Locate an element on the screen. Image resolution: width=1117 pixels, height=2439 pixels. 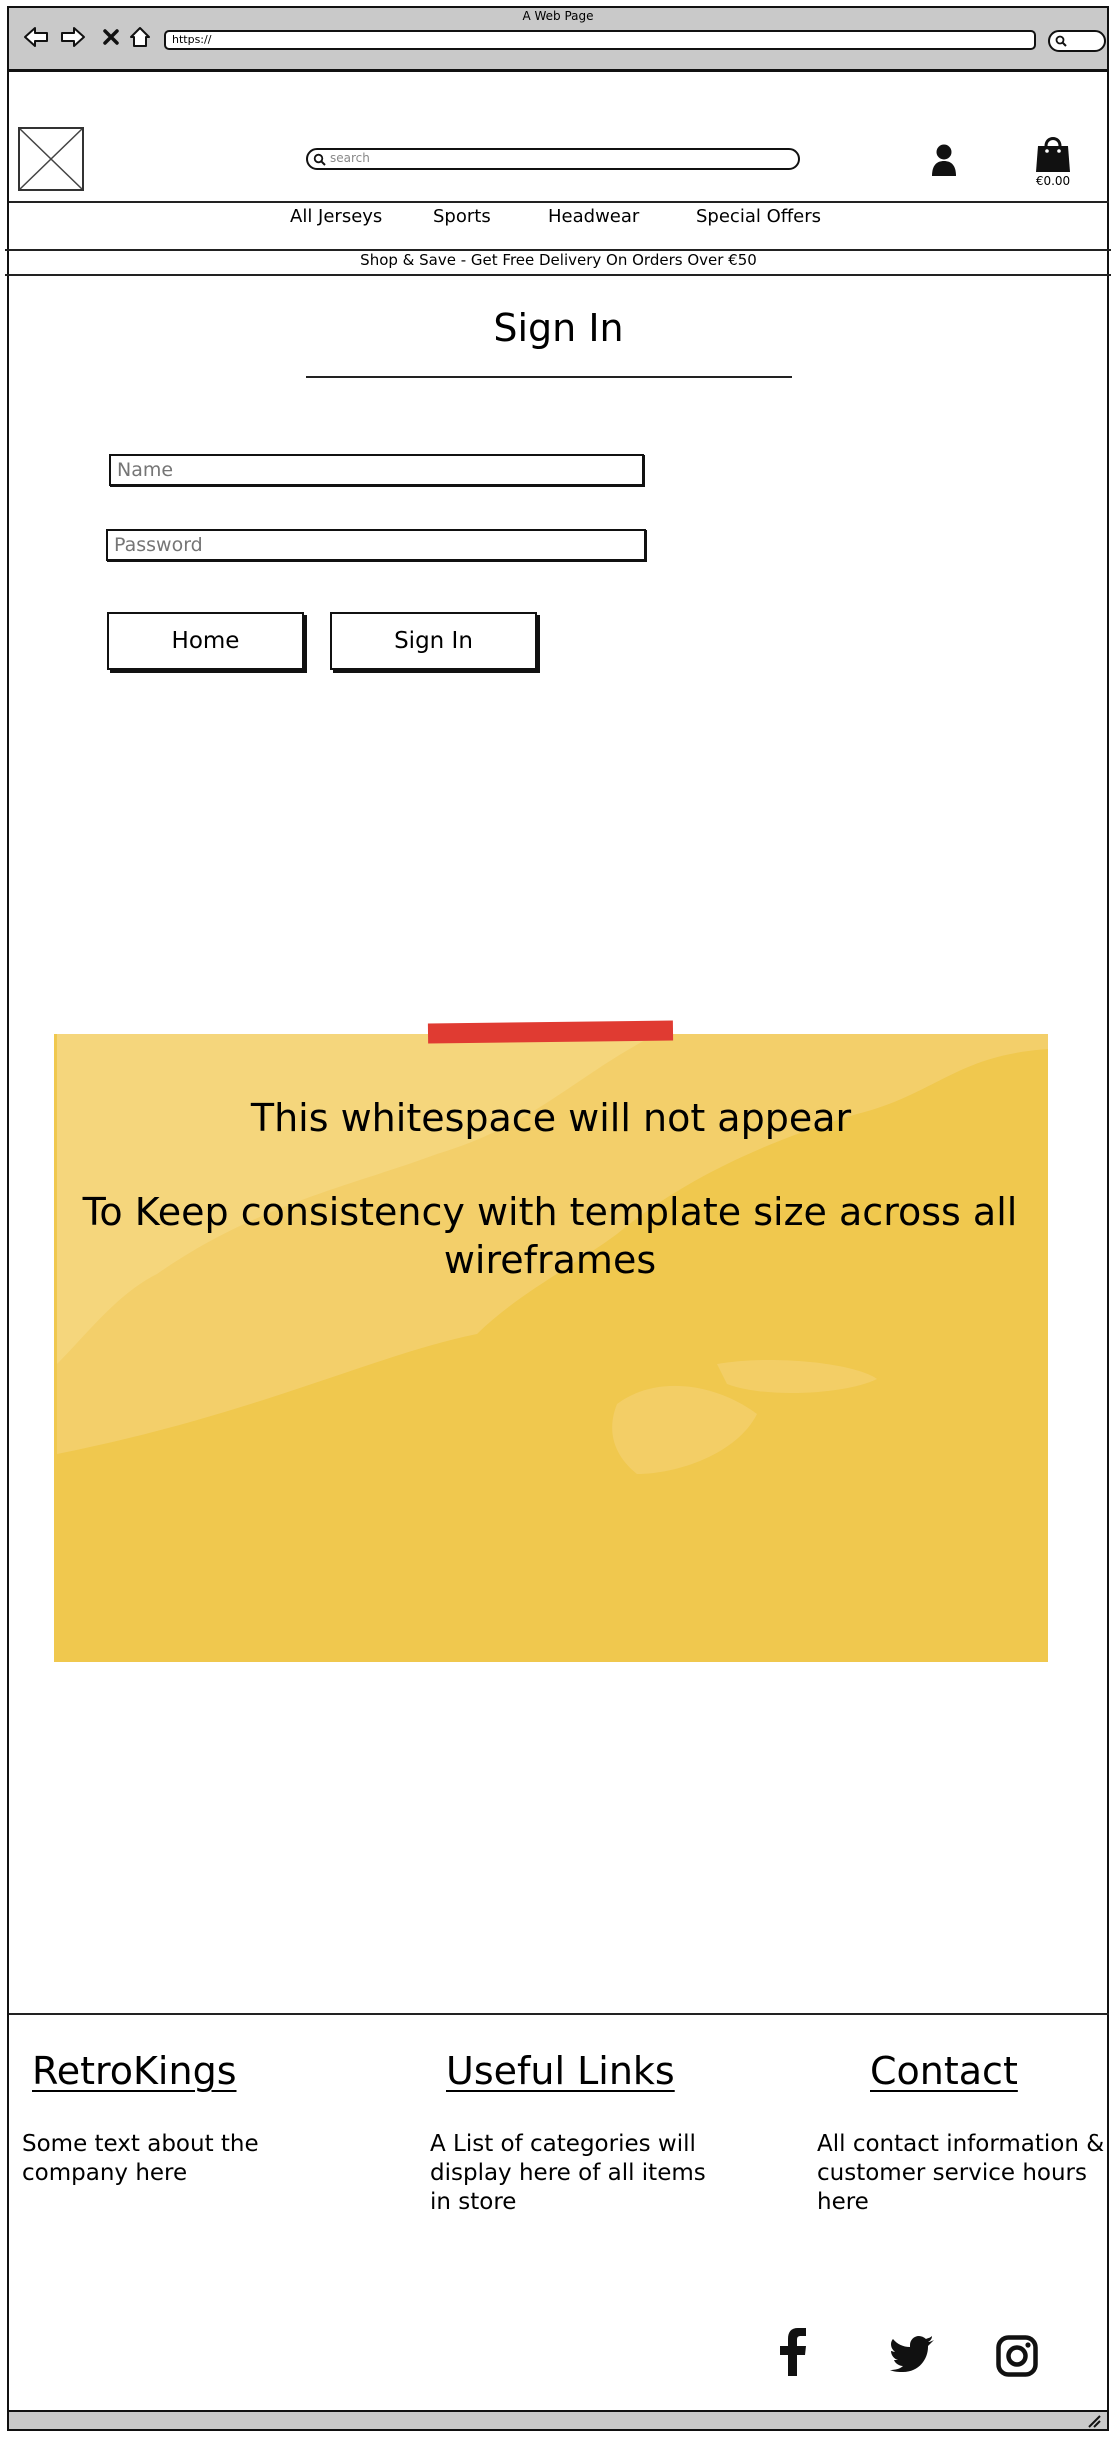
home-button: Home is located at coordinates (205, 641).